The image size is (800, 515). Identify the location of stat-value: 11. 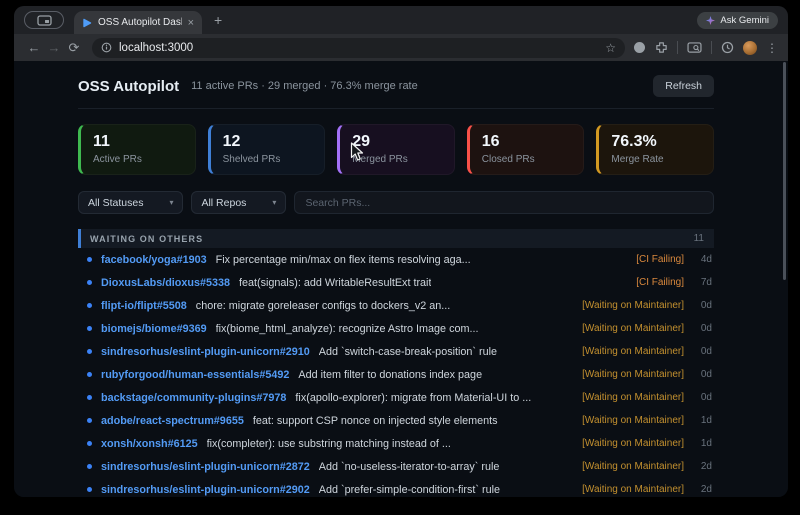
(101, 141).